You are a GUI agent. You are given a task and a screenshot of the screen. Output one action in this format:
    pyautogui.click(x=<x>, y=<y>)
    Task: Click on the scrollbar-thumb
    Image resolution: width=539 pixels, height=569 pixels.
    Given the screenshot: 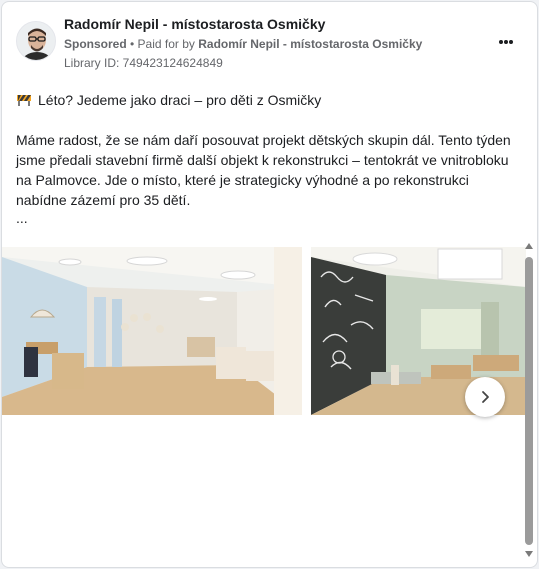 What is the action you would take?
    pyautogui.click(x=529, y=401)
    